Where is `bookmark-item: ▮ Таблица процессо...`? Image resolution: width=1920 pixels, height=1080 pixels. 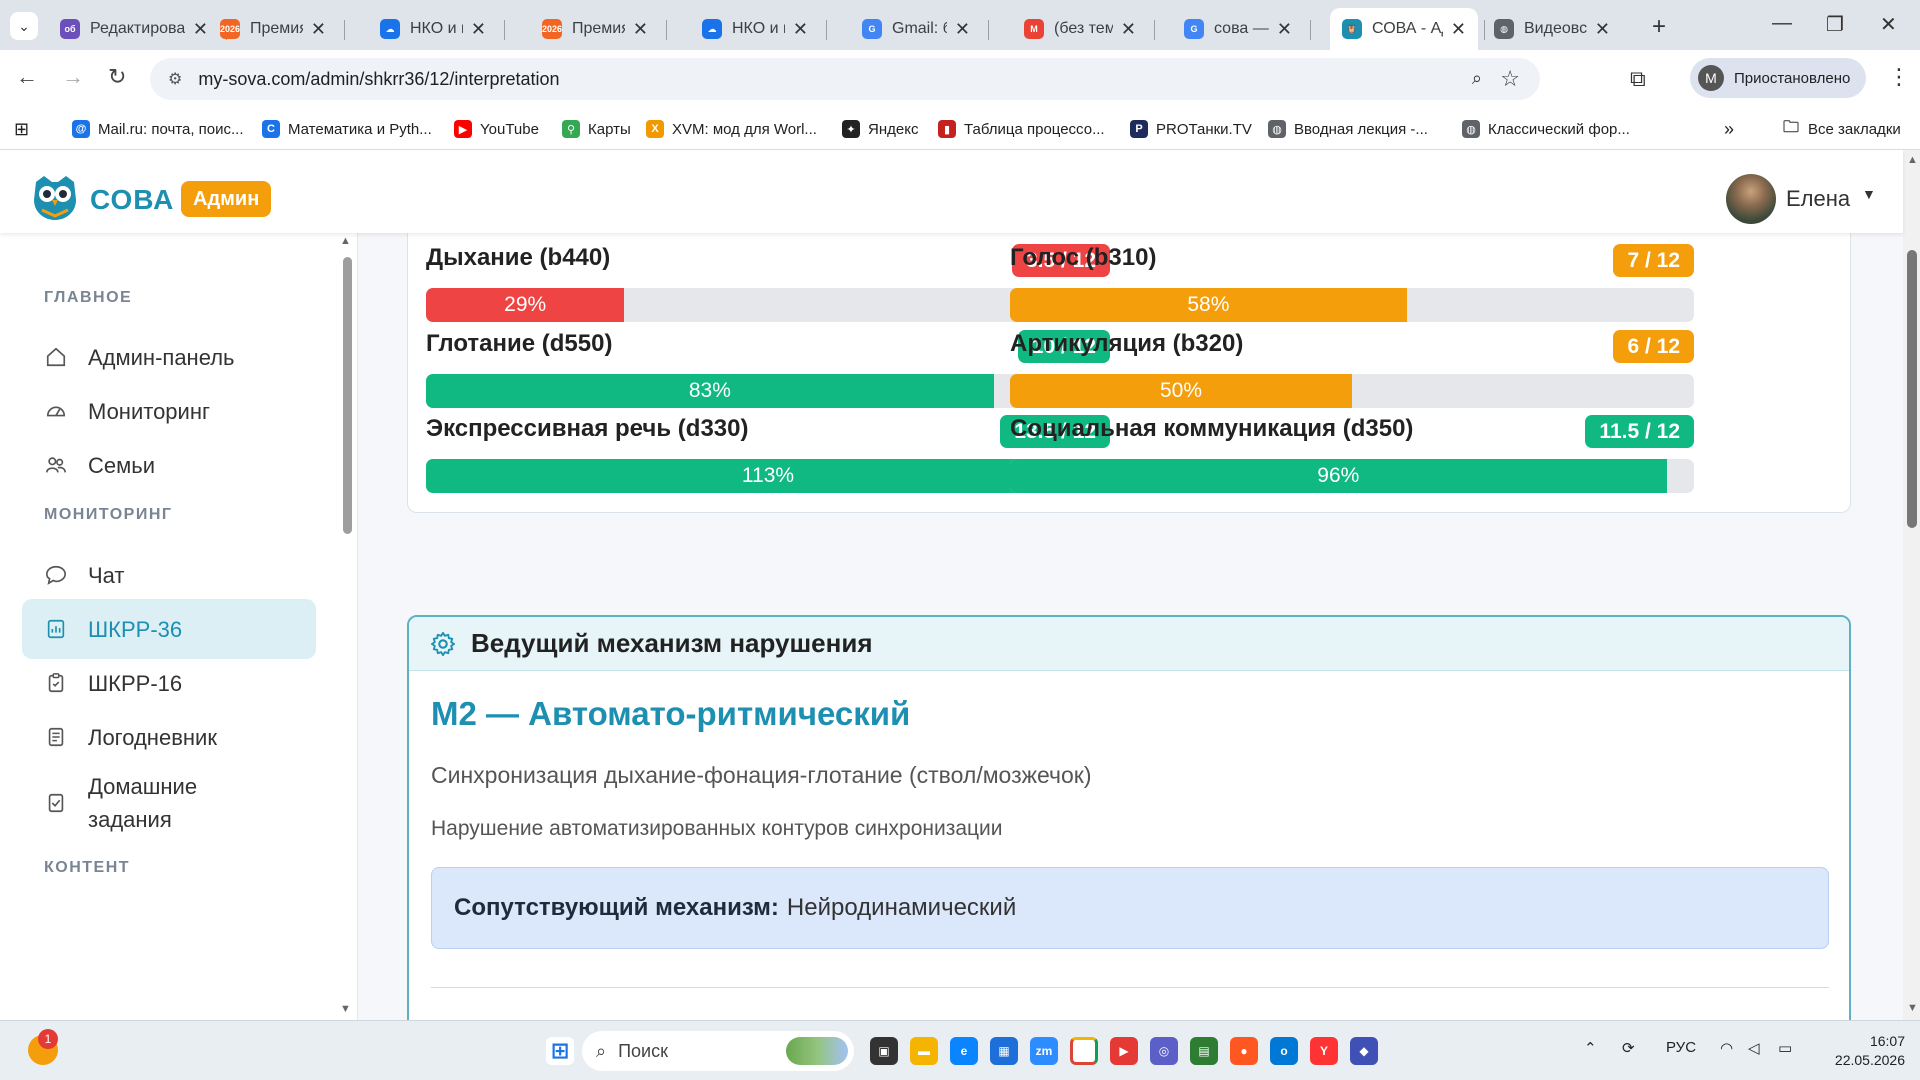
bookmark-item: ▮ Таблица процессо... is located at coordinates (1021, 129).